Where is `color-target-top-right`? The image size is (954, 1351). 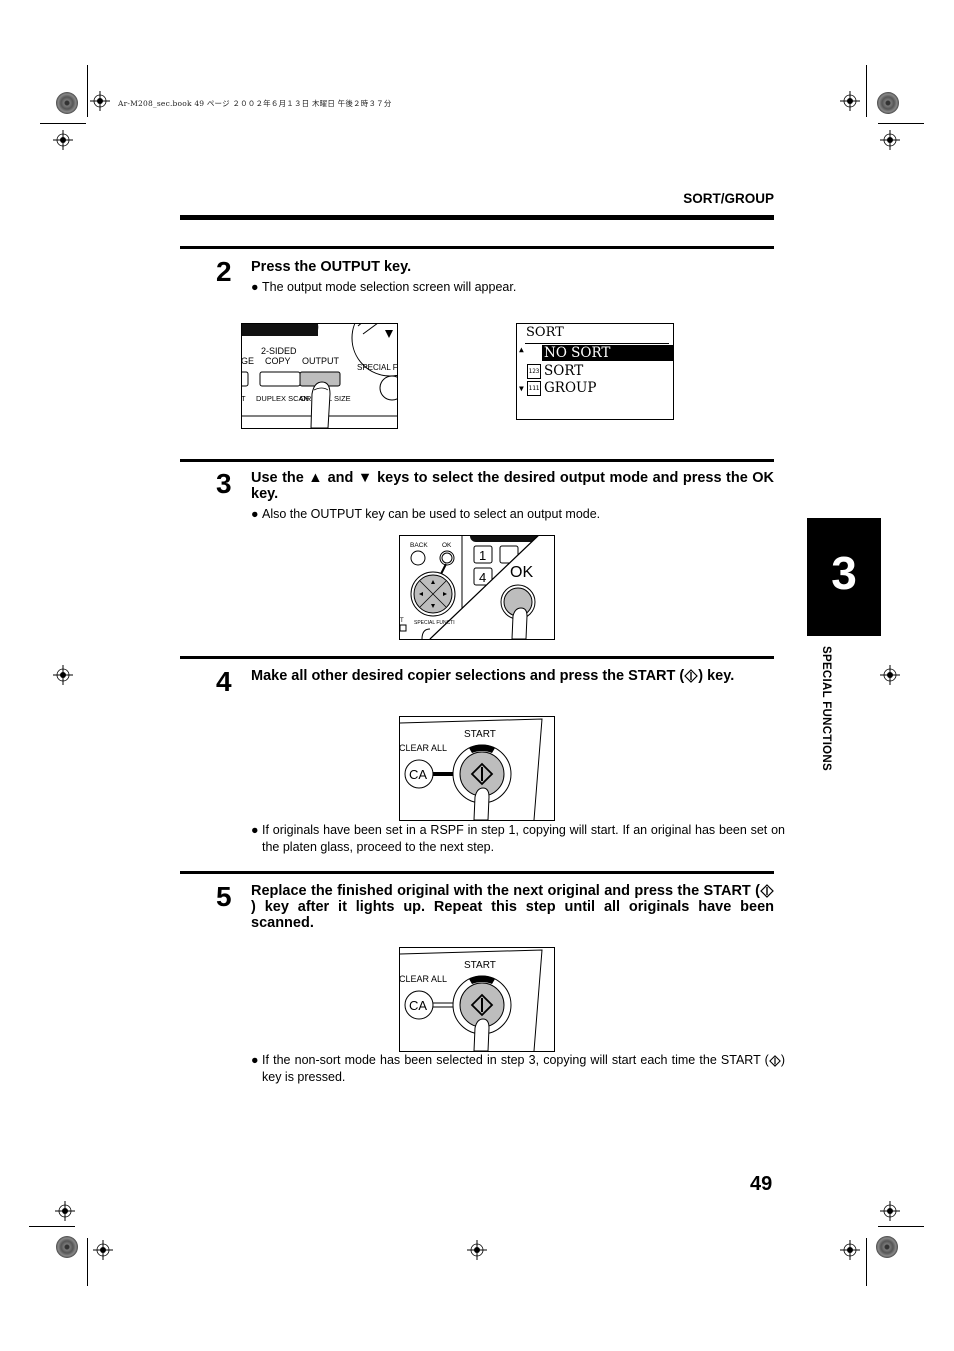
color-target-top-right is located at coordinates (888, 103).